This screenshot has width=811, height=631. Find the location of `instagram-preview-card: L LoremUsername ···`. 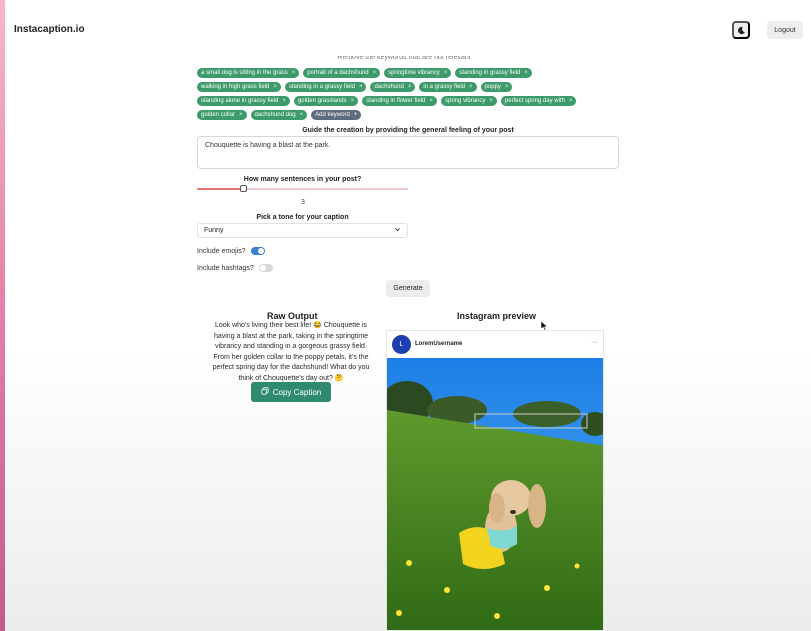

instagram-preview-card: L LoremUsername ··· is located at coordinates (495, 480).